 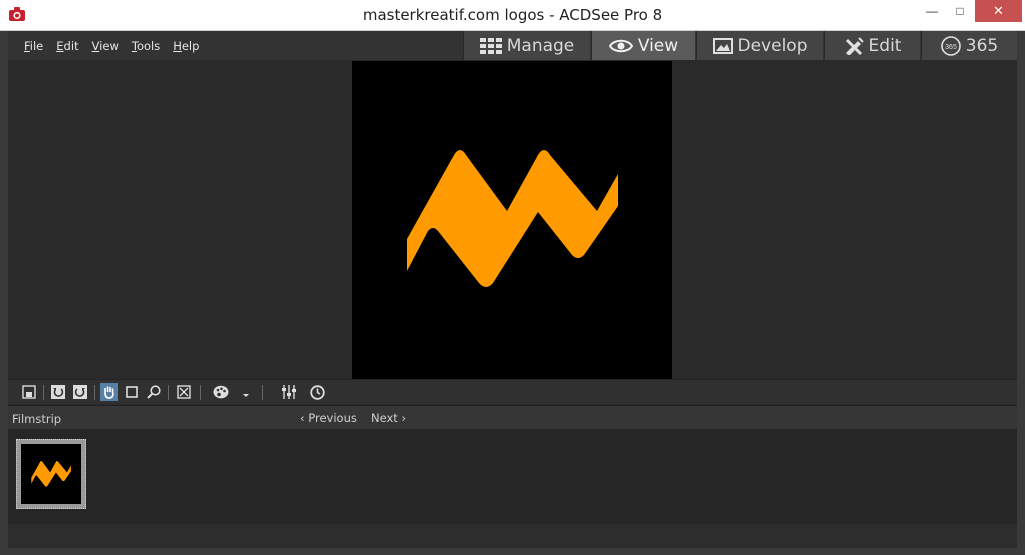 What do you see at coordinates (302, 418) in the screenshot?
I see `chevron-left-icon: ‹` at bounding box center [302, 418].